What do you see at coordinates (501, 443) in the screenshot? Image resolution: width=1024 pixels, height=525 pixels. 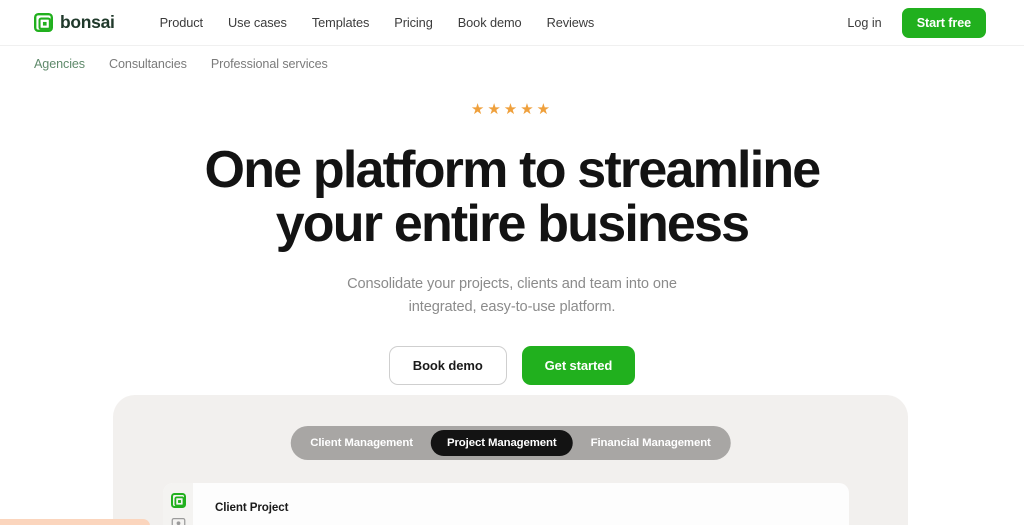 I see `tab-project-management: Project Management` at bounding box center [501, 443].